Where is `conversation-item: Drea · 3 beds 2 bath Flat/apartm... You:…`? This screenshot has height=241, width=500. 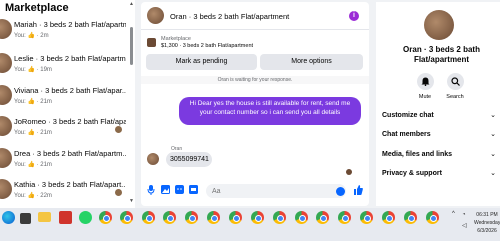
conversation-item: Drea · 3 beds 2 bath Flat/apartm... You:… is located at coordinates (64, 163).